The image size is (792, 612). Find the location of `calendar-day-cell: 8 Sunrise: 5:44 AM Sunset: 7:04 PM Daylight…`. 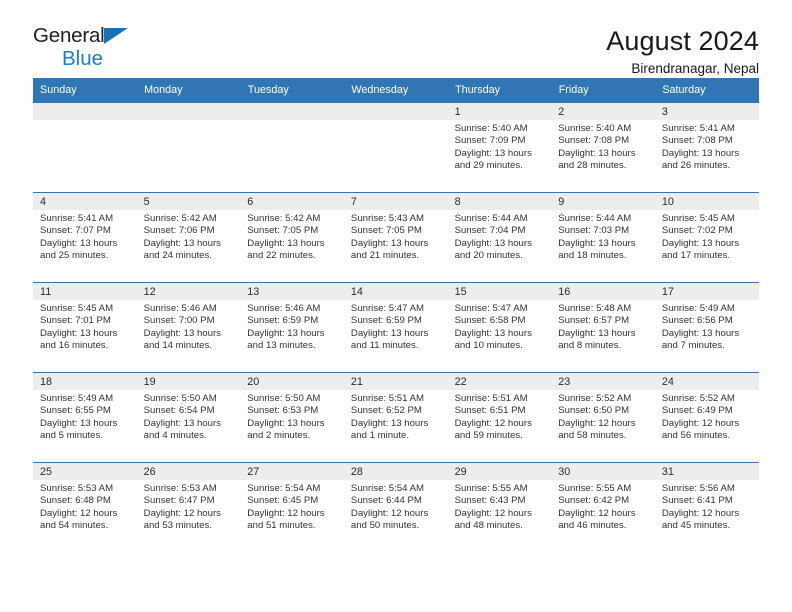

calendar-day-cell: 8 Sunrise: 5:44 AM Sunset: 7:04 PM Daylight… is located at coordinates (499, 237).